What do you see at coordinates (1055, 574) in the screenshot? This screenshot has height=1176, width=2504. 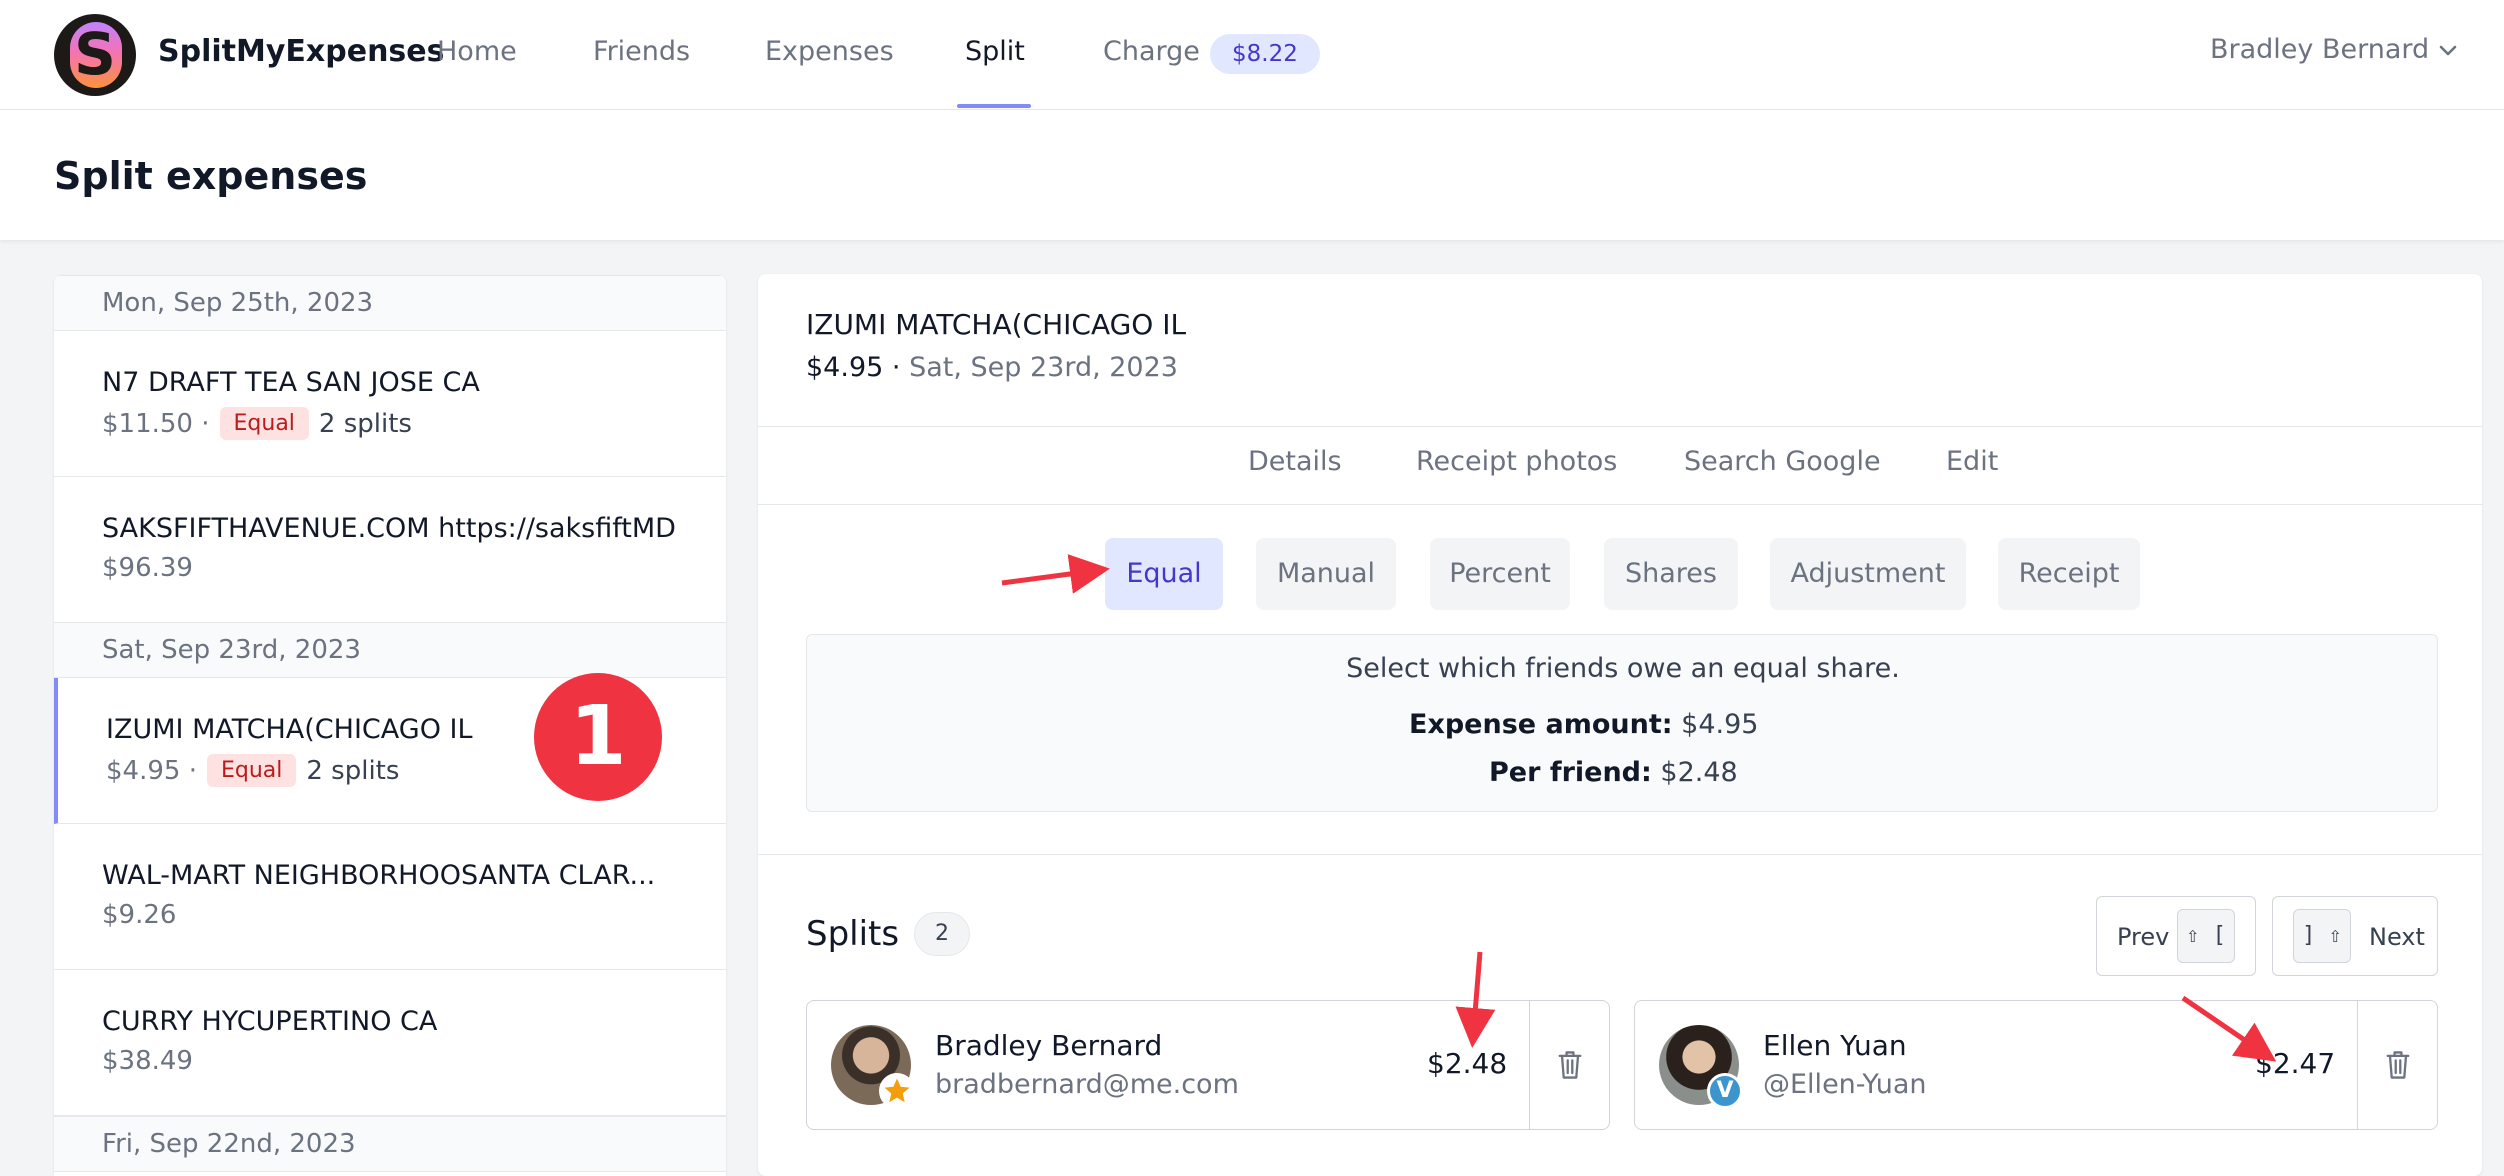 I see `arrow-to-equal` at bounding box center [1055, 574].